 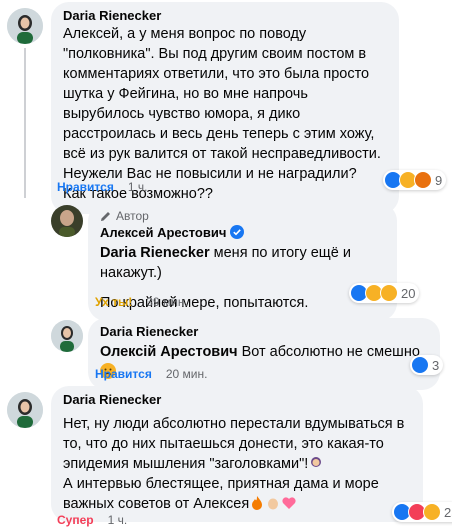 What do you see at coordinates (155, 253) in the screenshot?
I see `mention-link: Daria Rienecker` at bounding box center [155, 253].